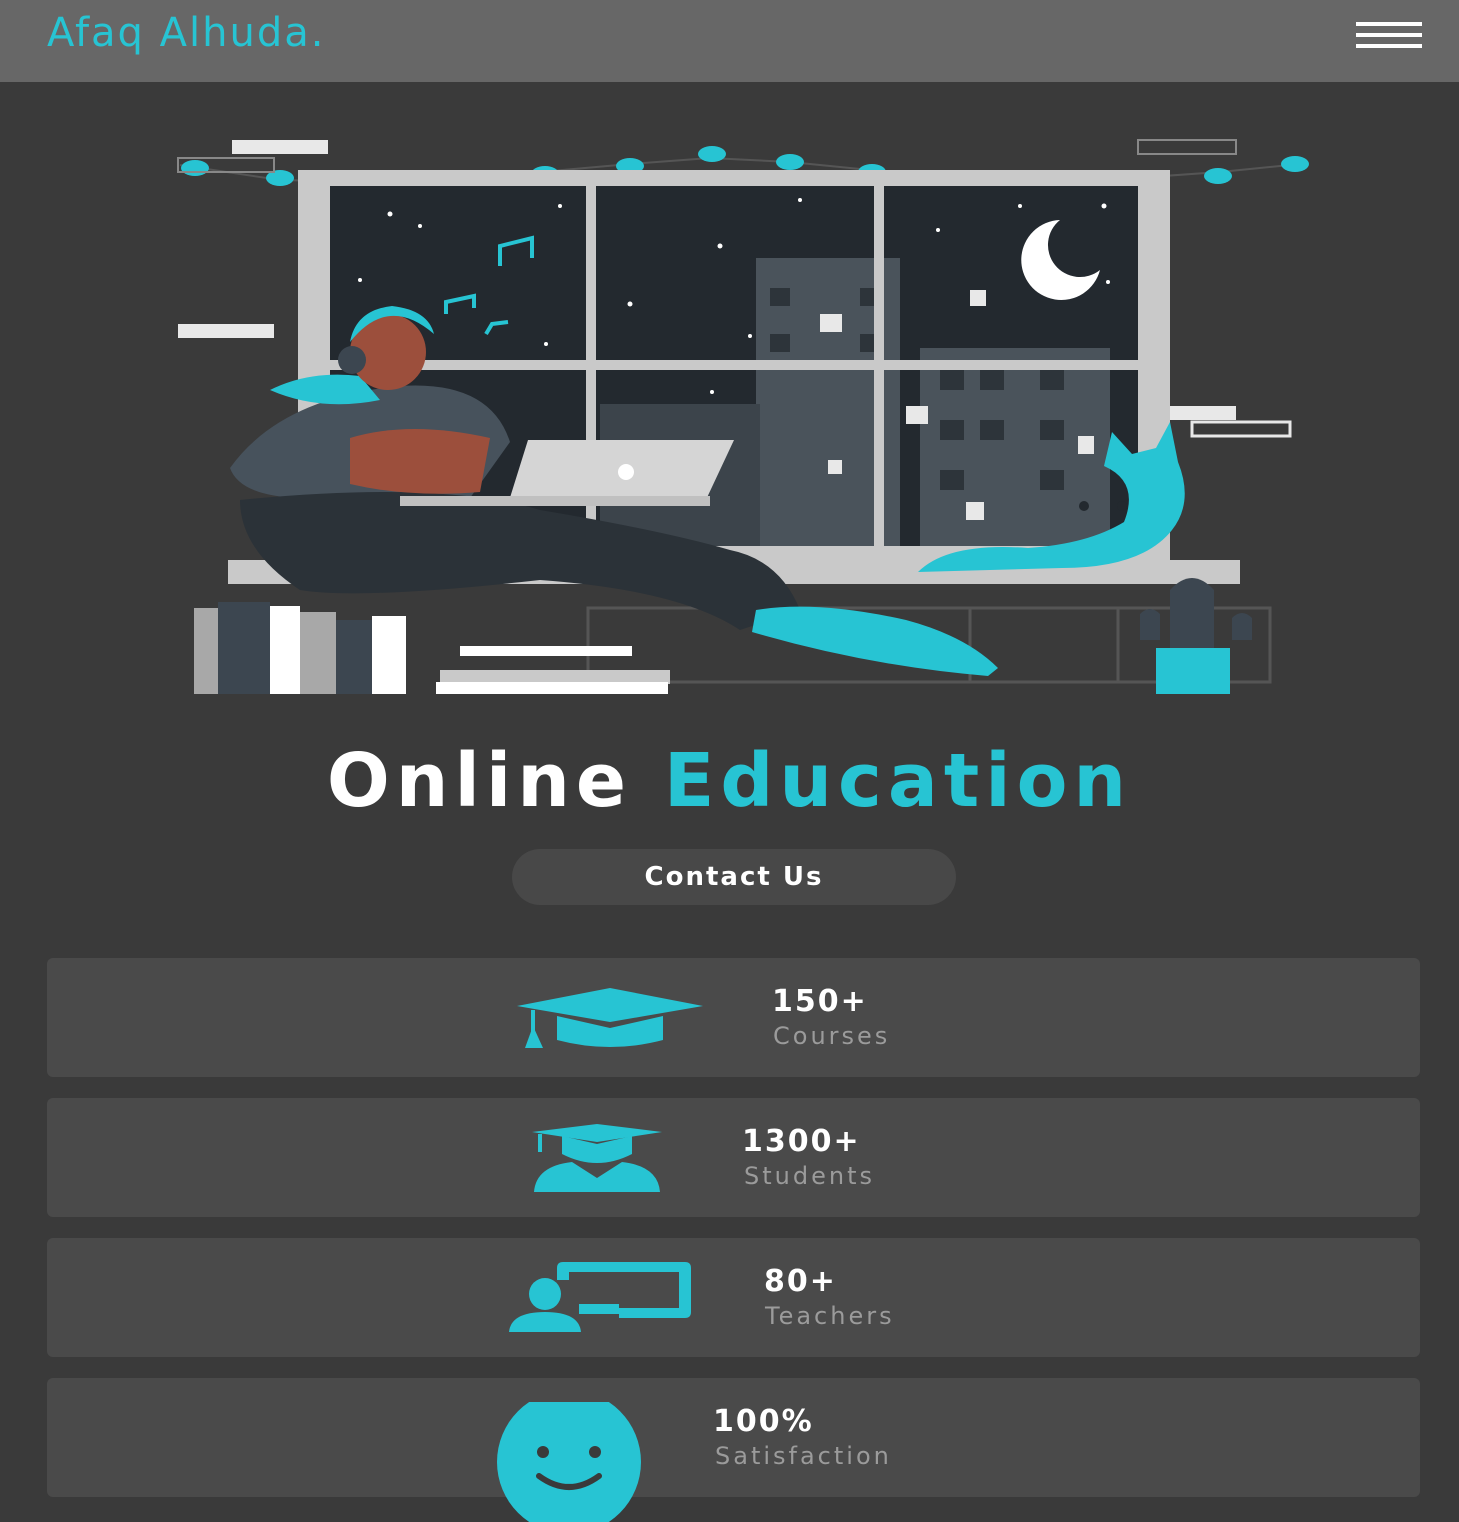  I want to click on stat-label: Students, so click(809, 1176).